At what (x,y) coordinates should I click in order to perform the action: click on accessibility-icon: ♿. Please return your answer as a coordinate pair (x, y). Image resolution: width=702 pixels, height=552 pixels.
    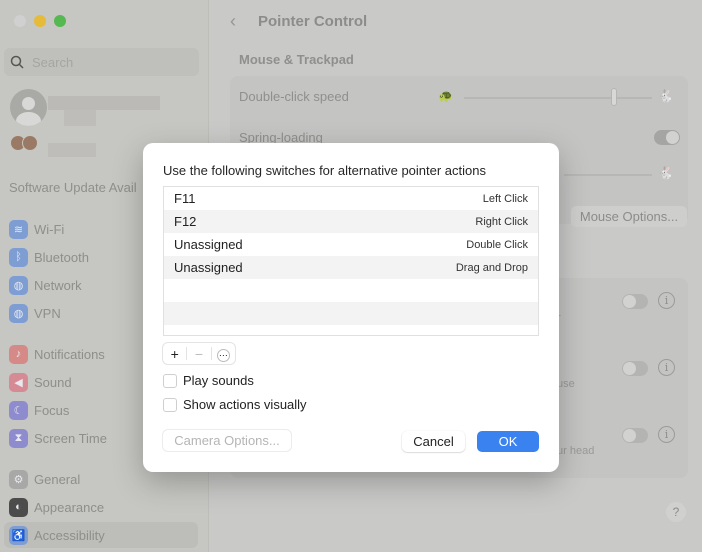
    Looking at the image, I should click on (18, 535).